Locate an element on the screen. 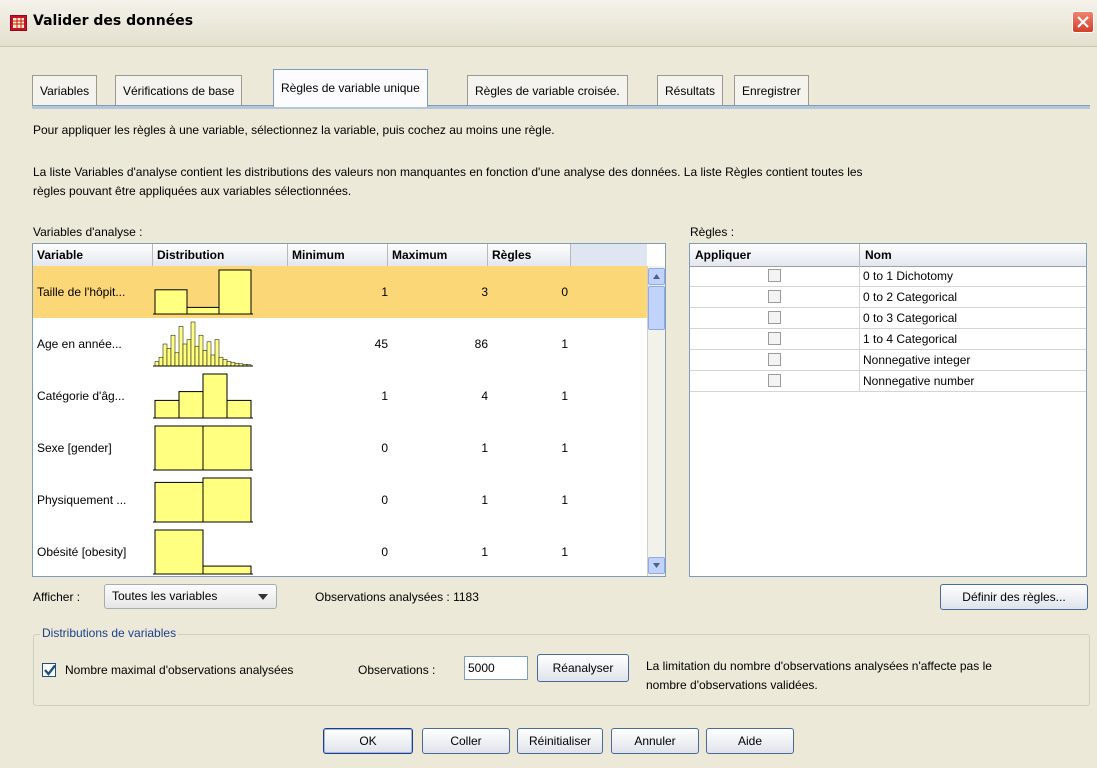  max-observations-checkbox is located at coordinates (49, 670).